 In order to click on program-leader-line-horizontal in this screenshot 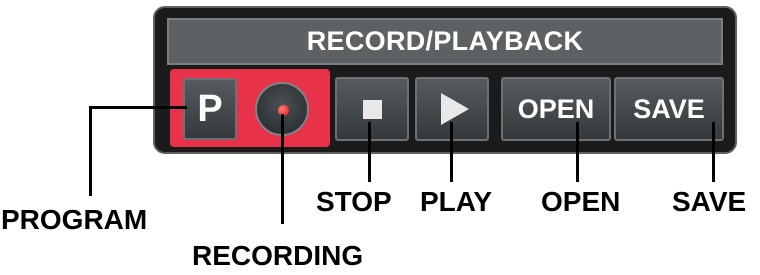, I will do `click(138, 107)`.